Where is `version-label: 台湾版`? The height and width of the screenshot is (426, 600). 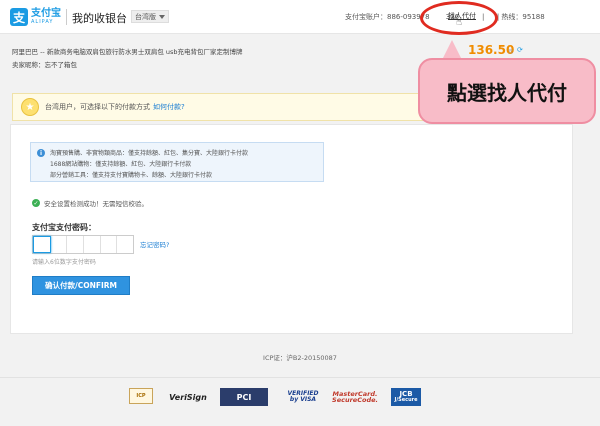 version-label: 台湾版 is located at coordinates (145, 16).